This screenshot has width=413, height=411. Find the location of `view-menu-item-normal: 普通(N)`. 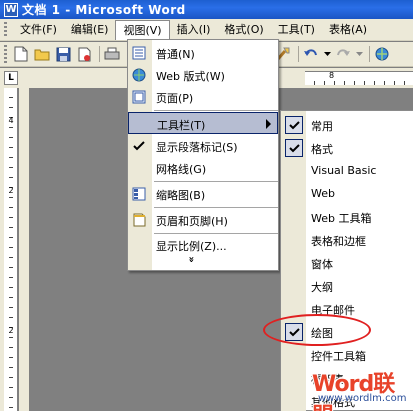

view-menu-item-normal: 普通(N) is located at coordinates (203, 53).